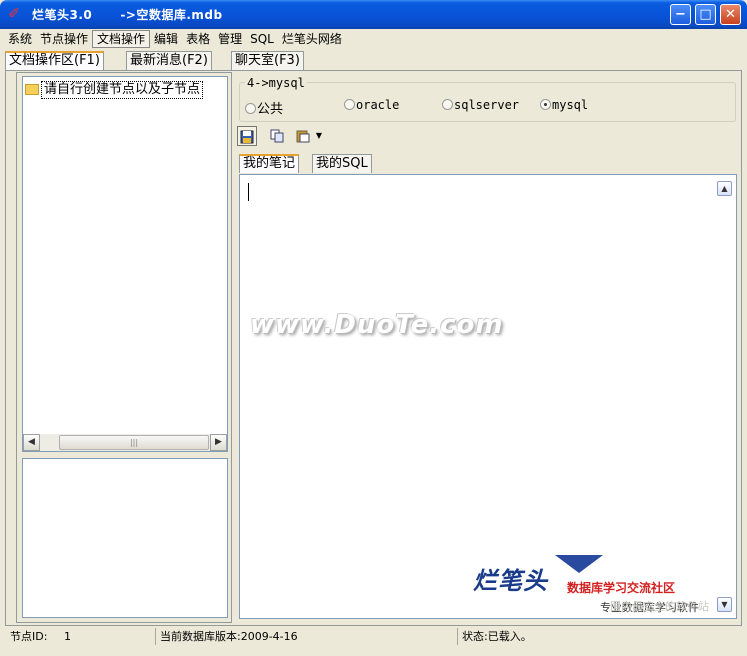 This screenshot has width=747, height=656. What do you see at coordinates (276, 83) in the screenshot?
I see `db-group-title: 4->mysql` at bounding box center [276, 83].